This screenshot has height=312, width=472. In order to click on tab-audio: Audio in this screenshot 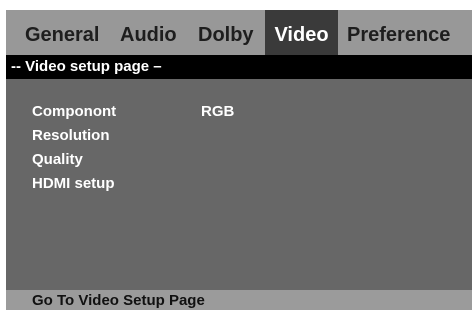, I will do `click(148, 32)`.